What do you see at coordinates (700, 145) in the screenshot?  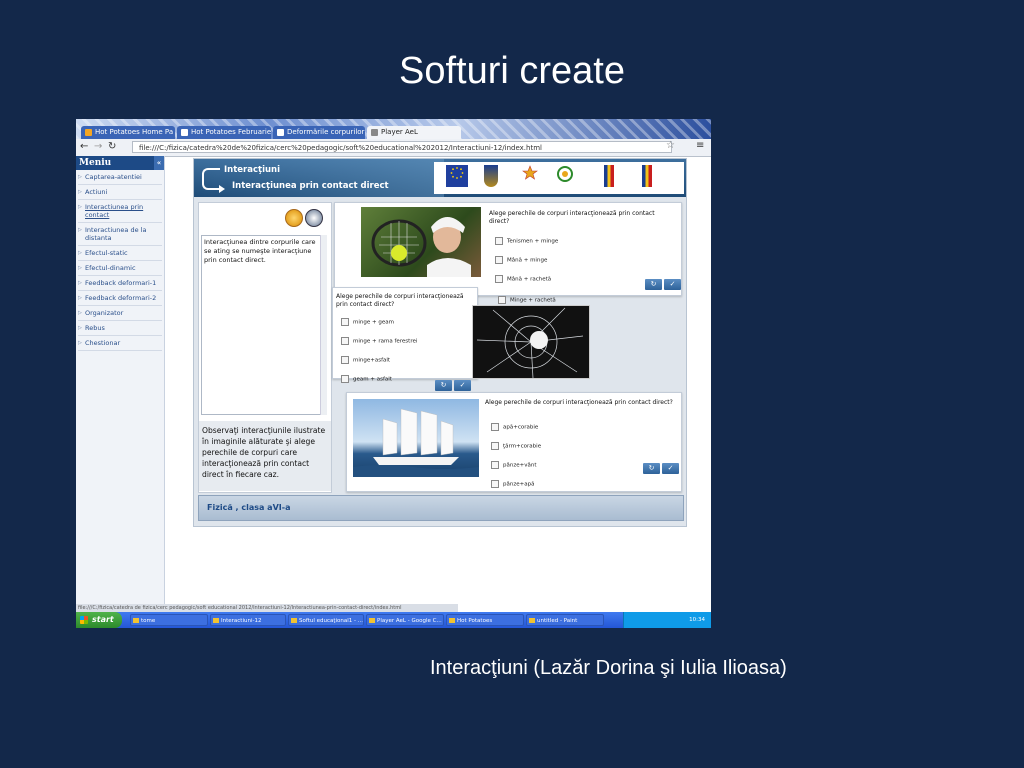 I see `menu-icon: ≡` at bounding box center [700, 145].